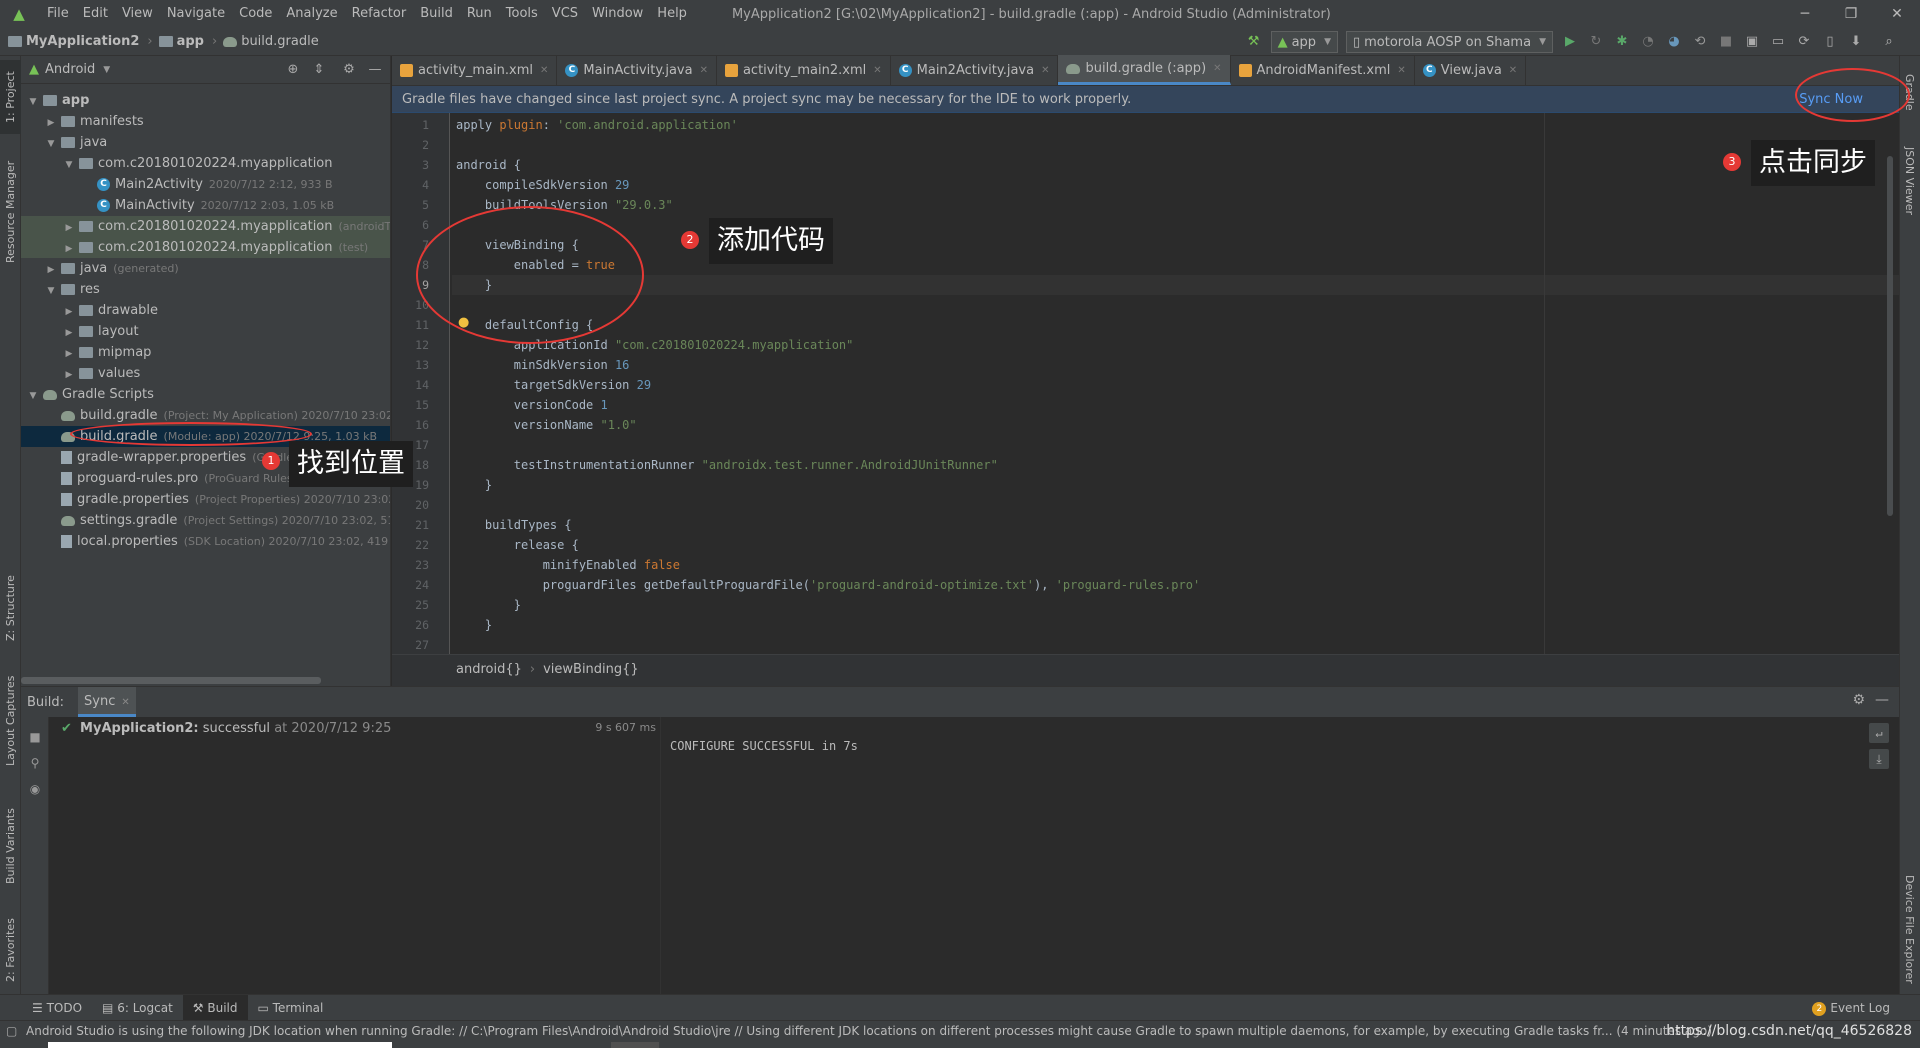 This screenshot has width=1920, height=1048. Describe the element at coordinates (205, 143) in the screenshot. I see `tree-item: ▼ java` at that location.